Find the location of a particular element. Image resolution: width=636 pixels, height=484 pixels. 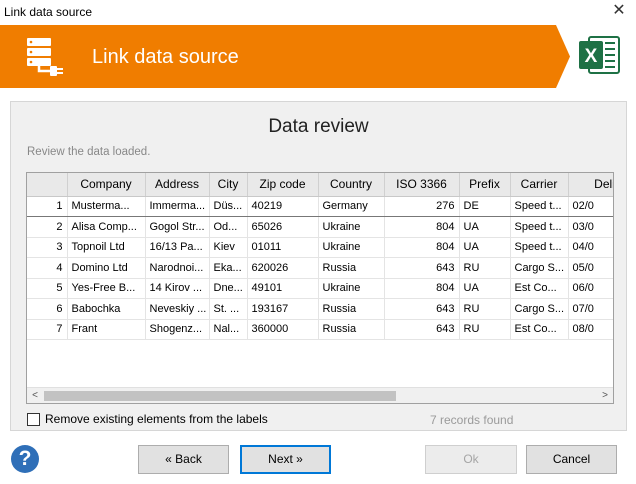

row-index: 2 is located at coordinates (47, 227).